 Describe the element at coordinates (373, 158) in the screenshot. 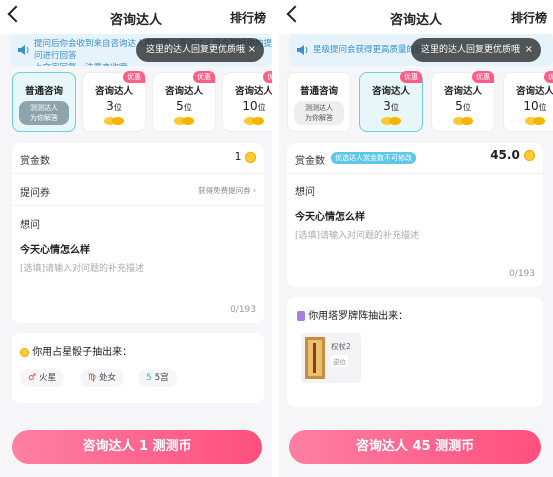

I see `reward-tag: 优选达人赏金数不可修改` at that location.